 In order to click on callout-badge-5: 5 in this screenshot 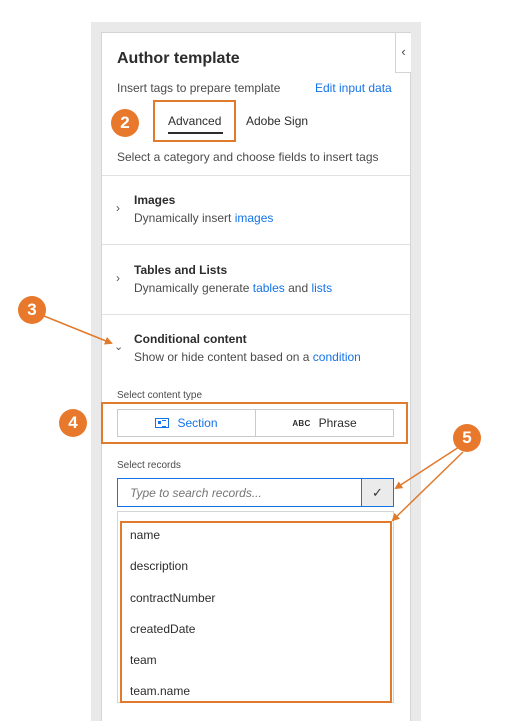, I will do `click(467, 438)`.